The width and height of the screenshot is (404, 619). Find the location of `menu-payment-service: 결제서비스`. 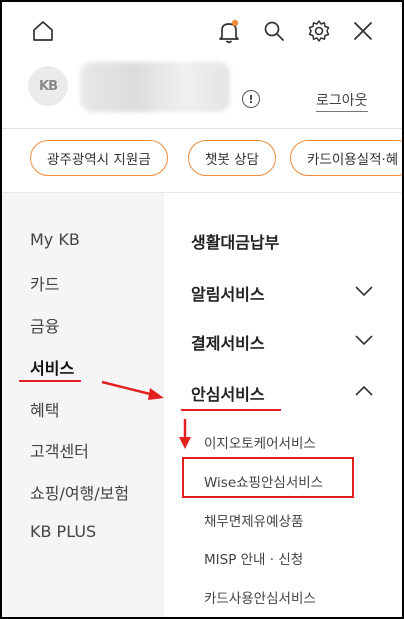

menu-payment-service: 결제서비스 is located at coordinates (228, 342).